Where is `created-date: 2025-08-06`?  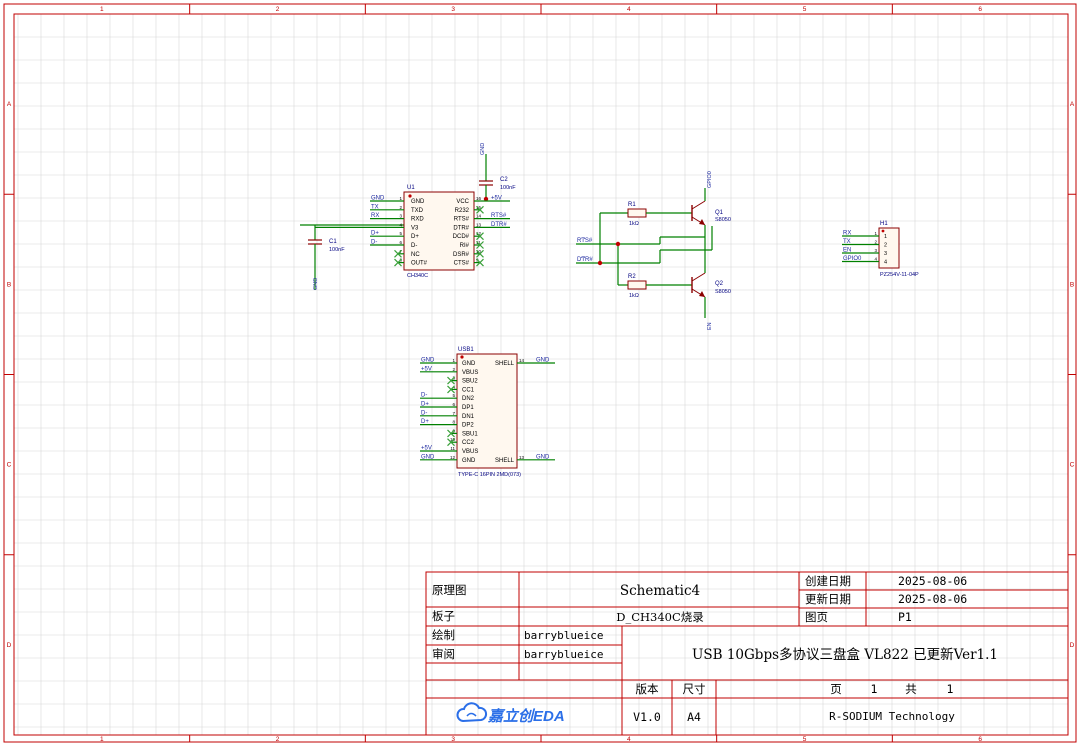
created-date: 2025-08-06 is located at coordinates (932, 581).